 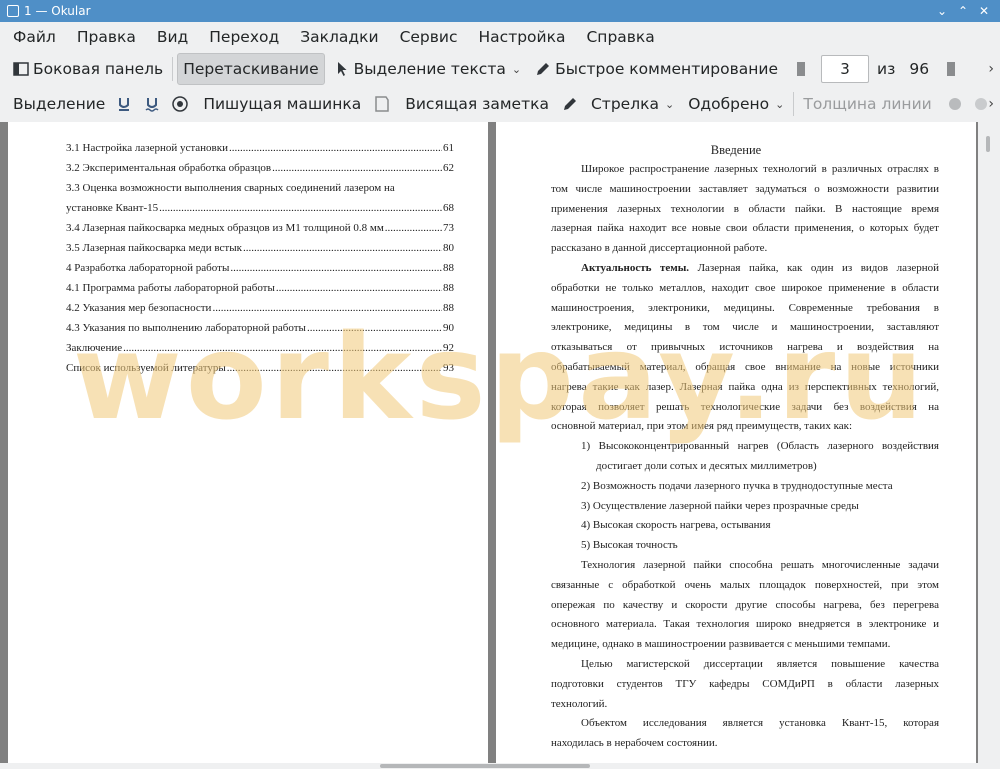 What do you see at coordinates (124, 104) in the screenshot?
I see `underline-icon` at bounding box center [124, 104].